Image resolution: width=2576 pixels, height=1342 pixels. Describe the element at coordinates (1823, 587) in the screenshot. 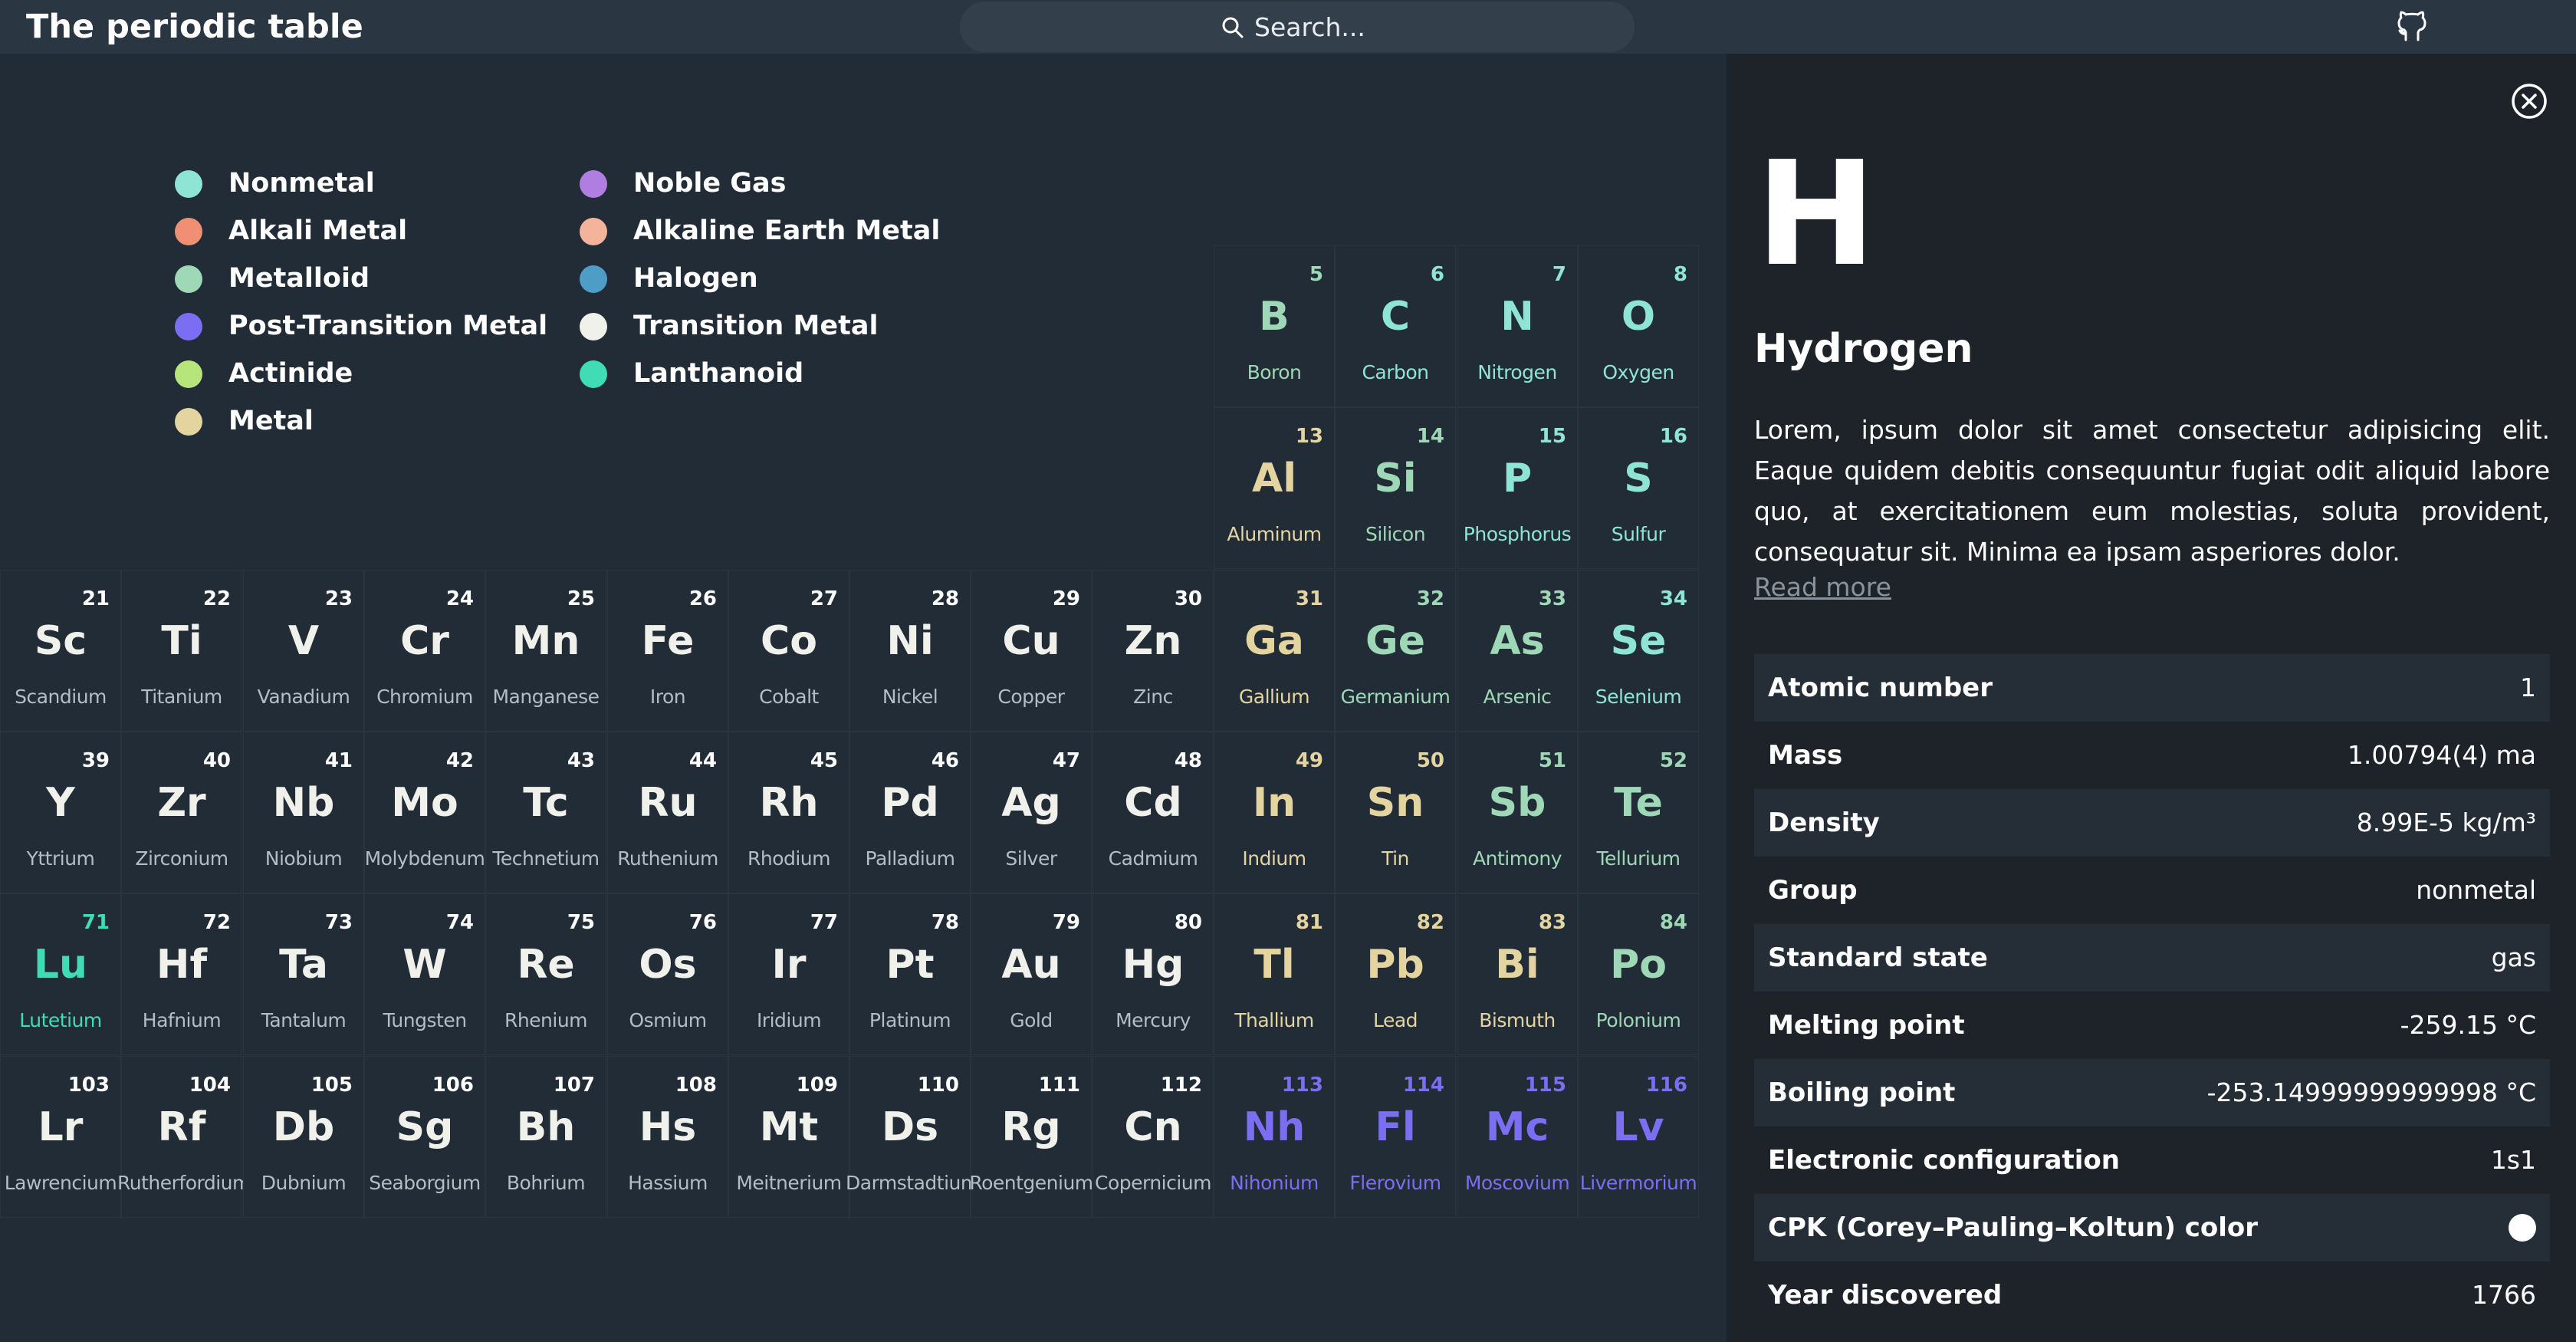

I see `read-more-link: Read more` at that location.